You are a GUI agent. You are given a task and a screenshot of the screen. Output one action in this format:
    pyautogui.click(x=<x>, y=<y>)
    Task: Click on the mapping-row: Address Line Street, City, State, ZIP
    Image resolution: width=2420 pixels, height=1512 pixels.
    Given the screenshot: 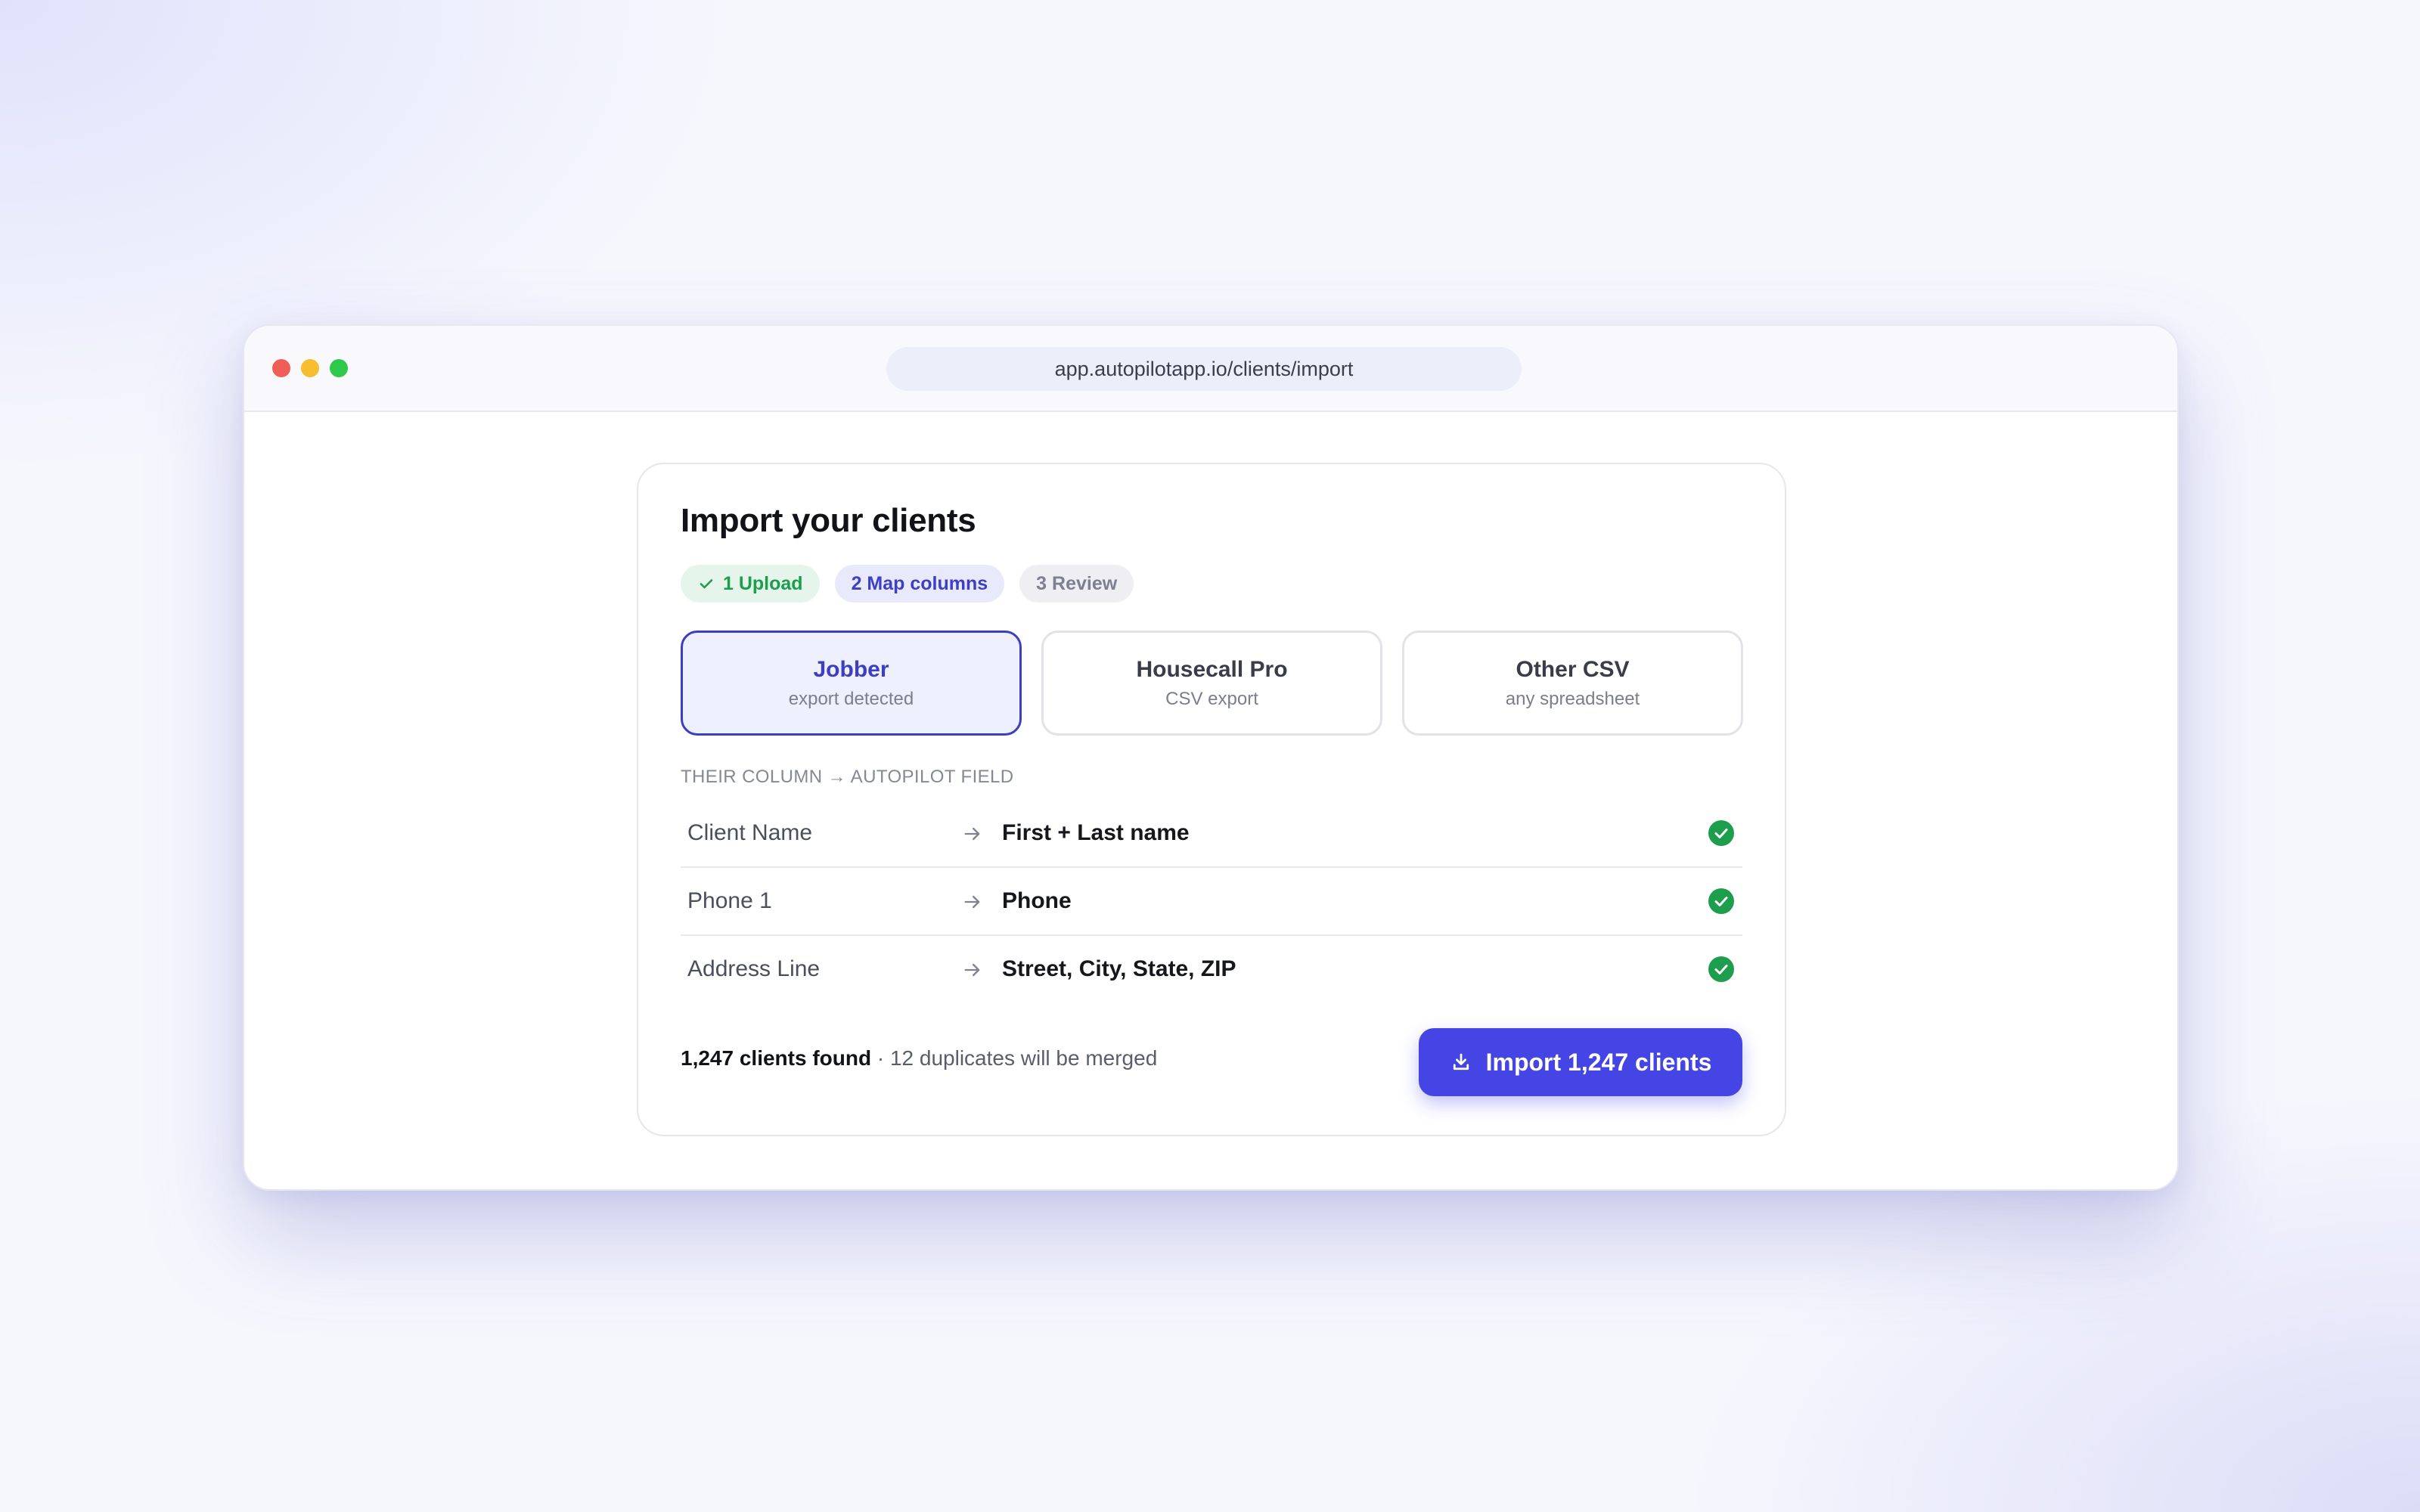 What is the action you would take?
    pyautogui.click(x=1211, y=969)
    